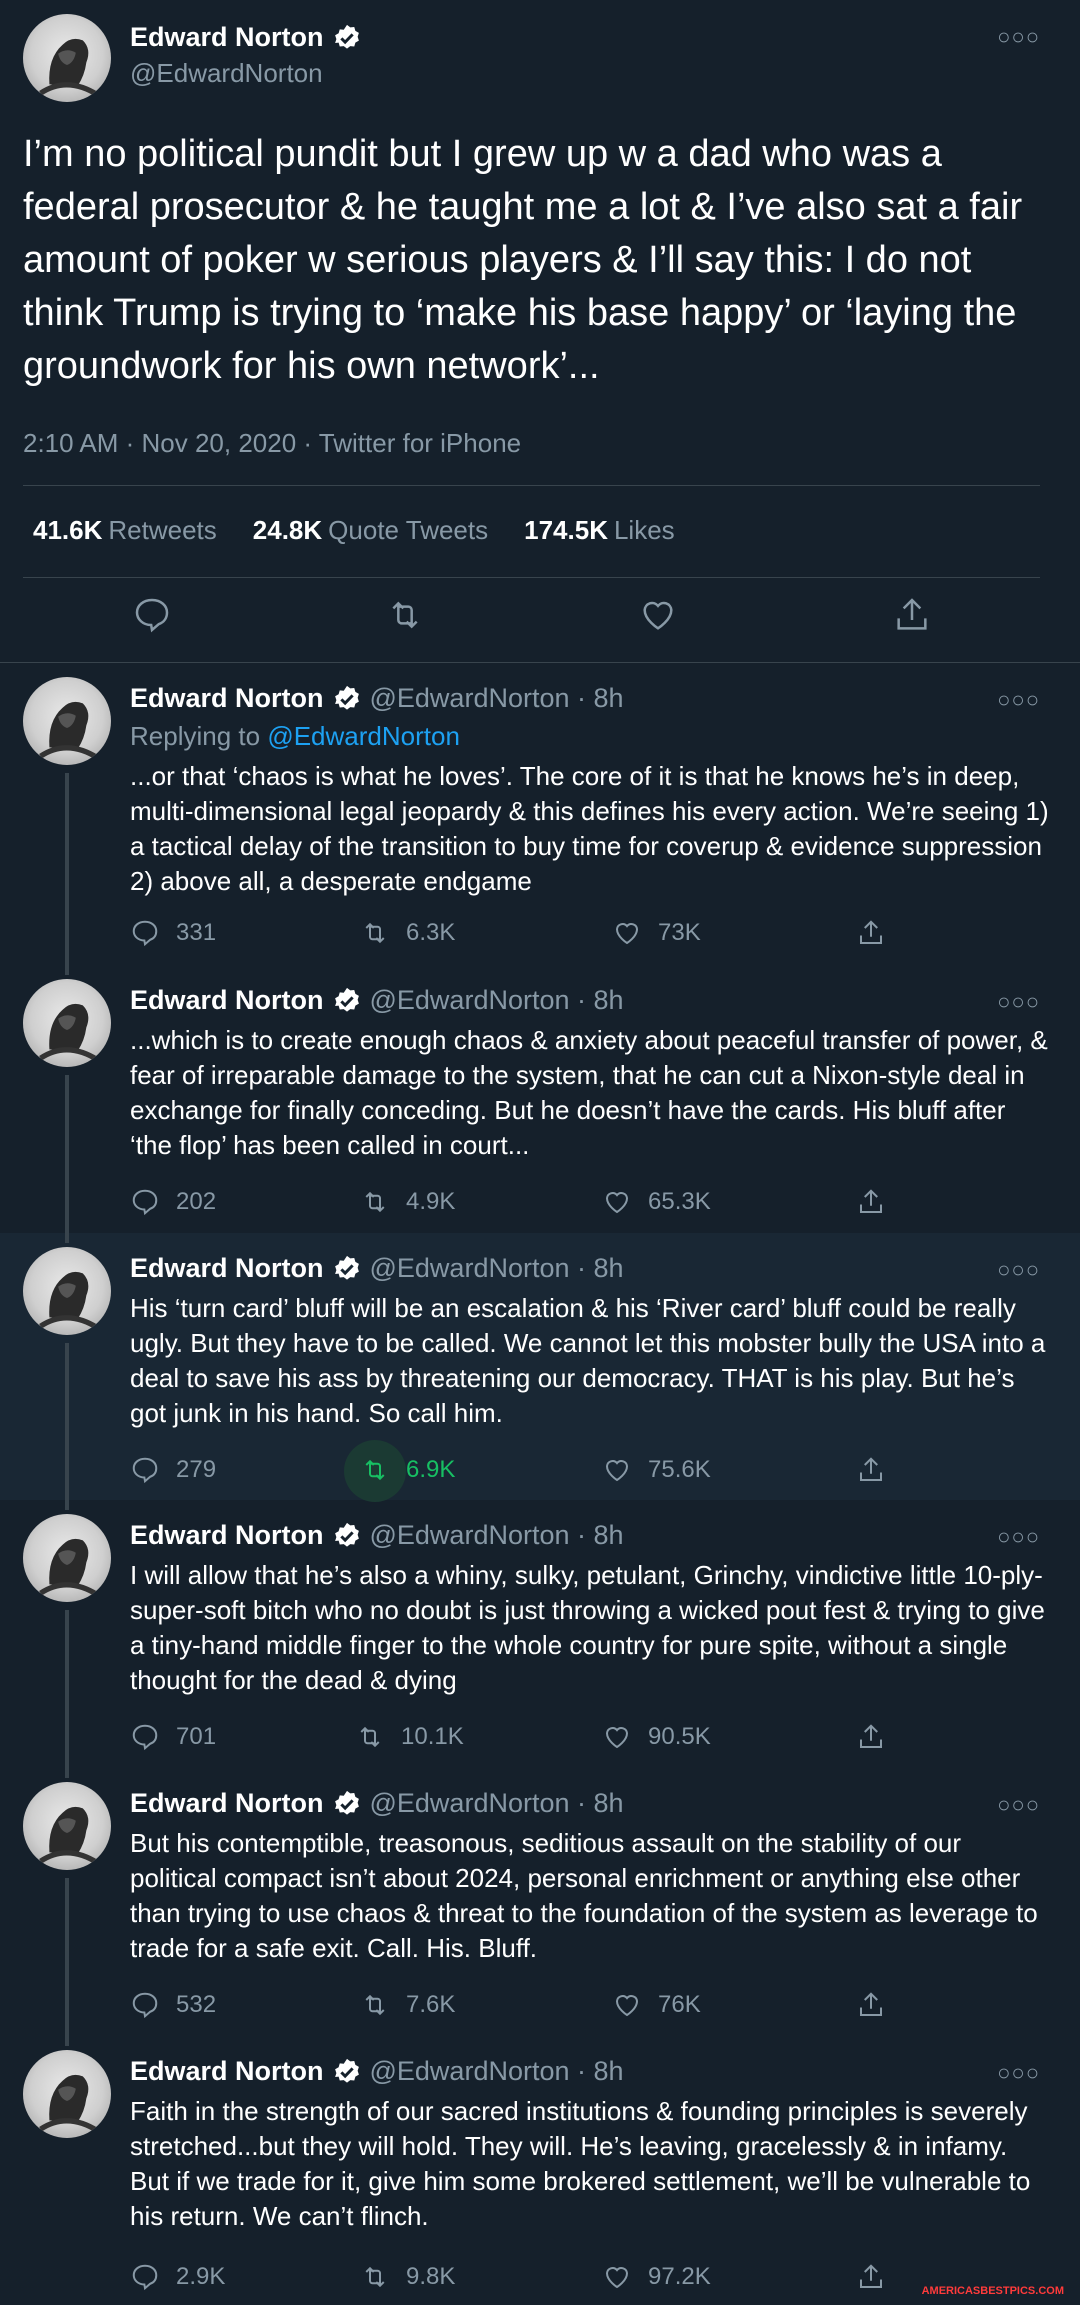 This screenshot has width=1080, height=2305. Describe the element at coordinates (431, 2276) in the screenshot. I see `retweet-count: 9.8K` at that location.